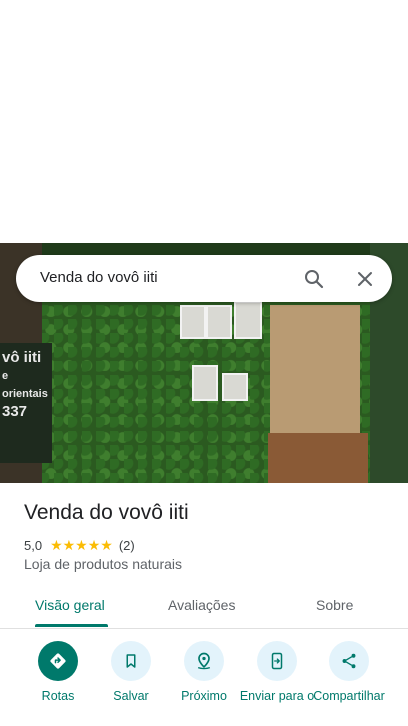 This screenshot has height=726, width=408. Describe the element at coordinates (349, 661) in the screenshot. I see `share-icon` at that location.